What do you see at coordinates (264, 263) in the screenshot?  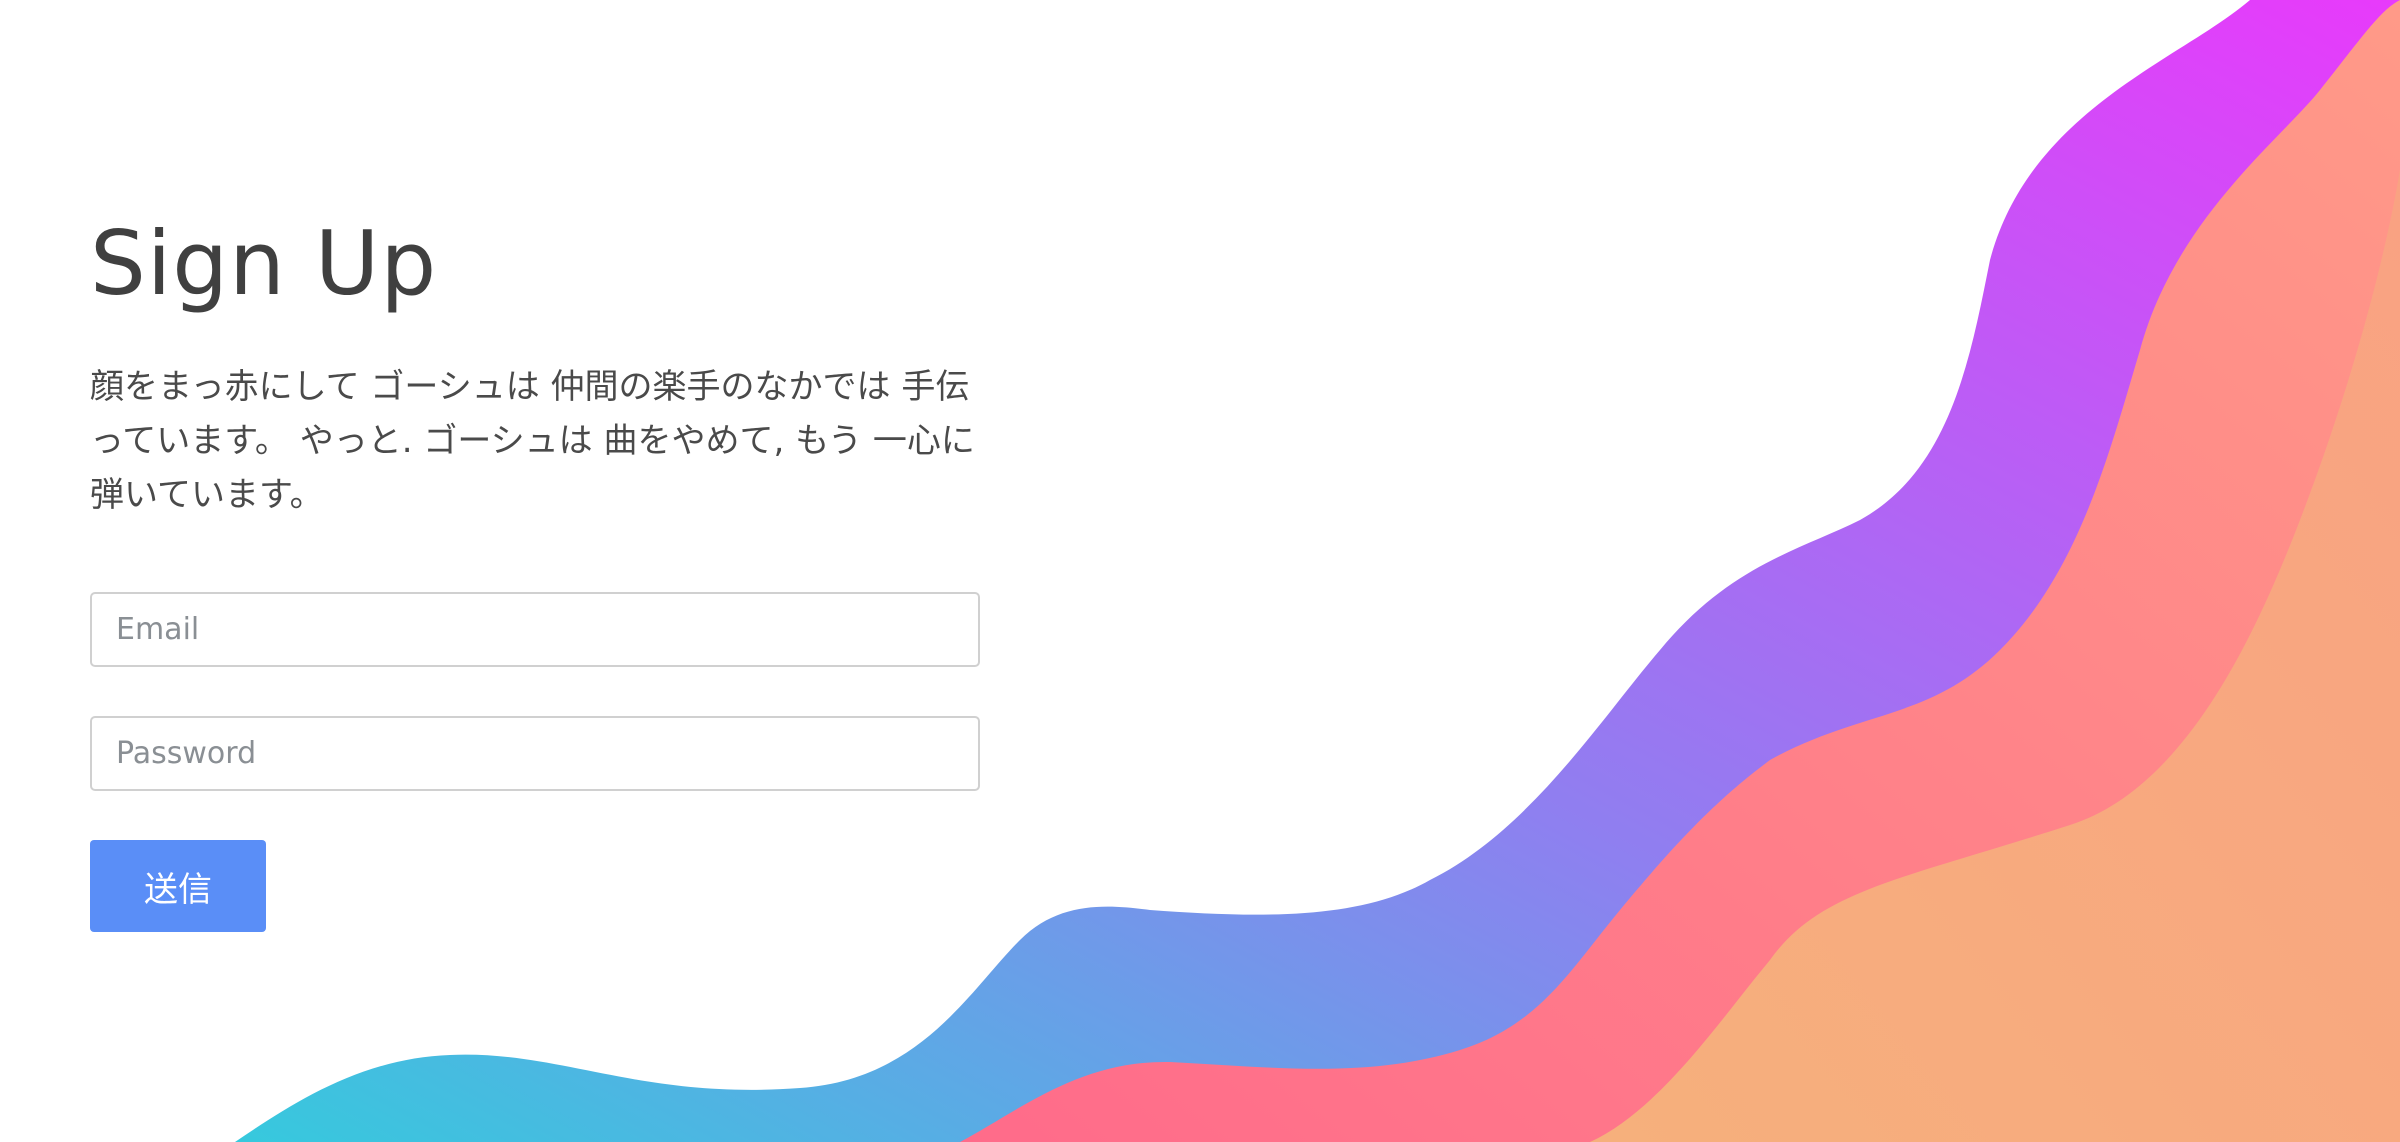 I see `page-title: Sign Up` at bounding box center [264, 263].